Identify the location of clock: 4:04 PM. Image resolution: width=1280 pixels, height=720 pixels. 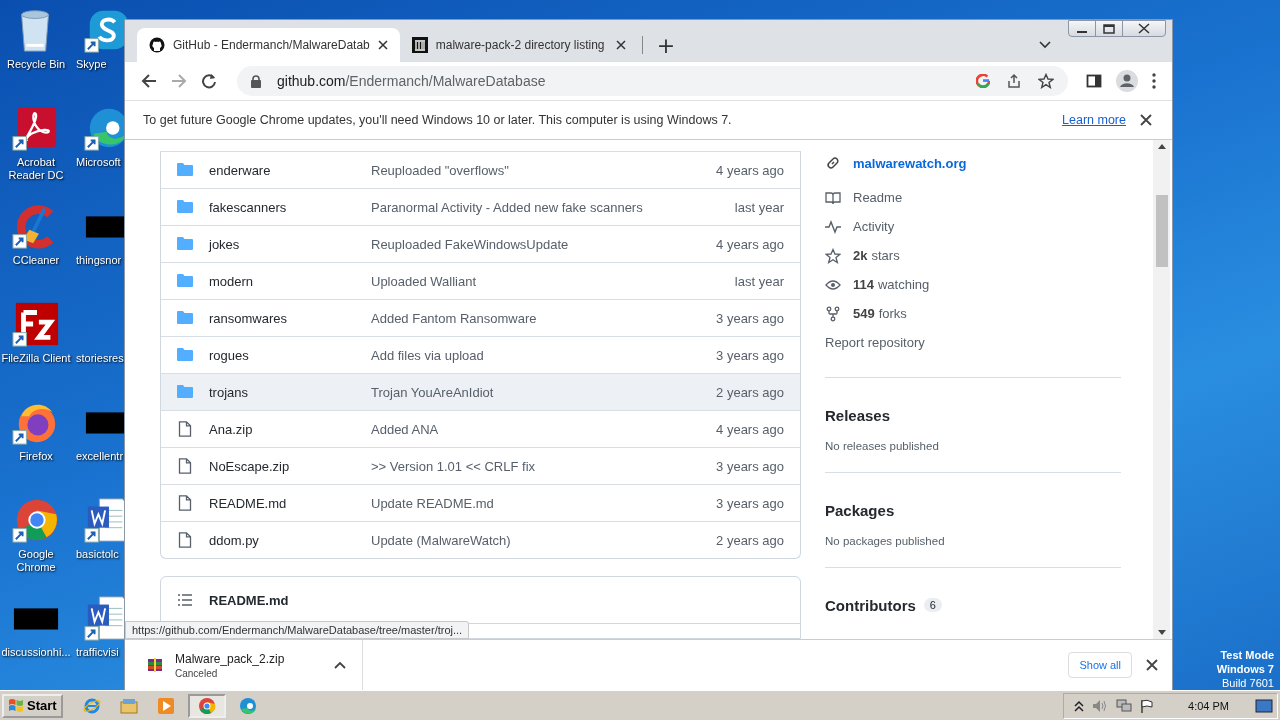
(1208, 705).